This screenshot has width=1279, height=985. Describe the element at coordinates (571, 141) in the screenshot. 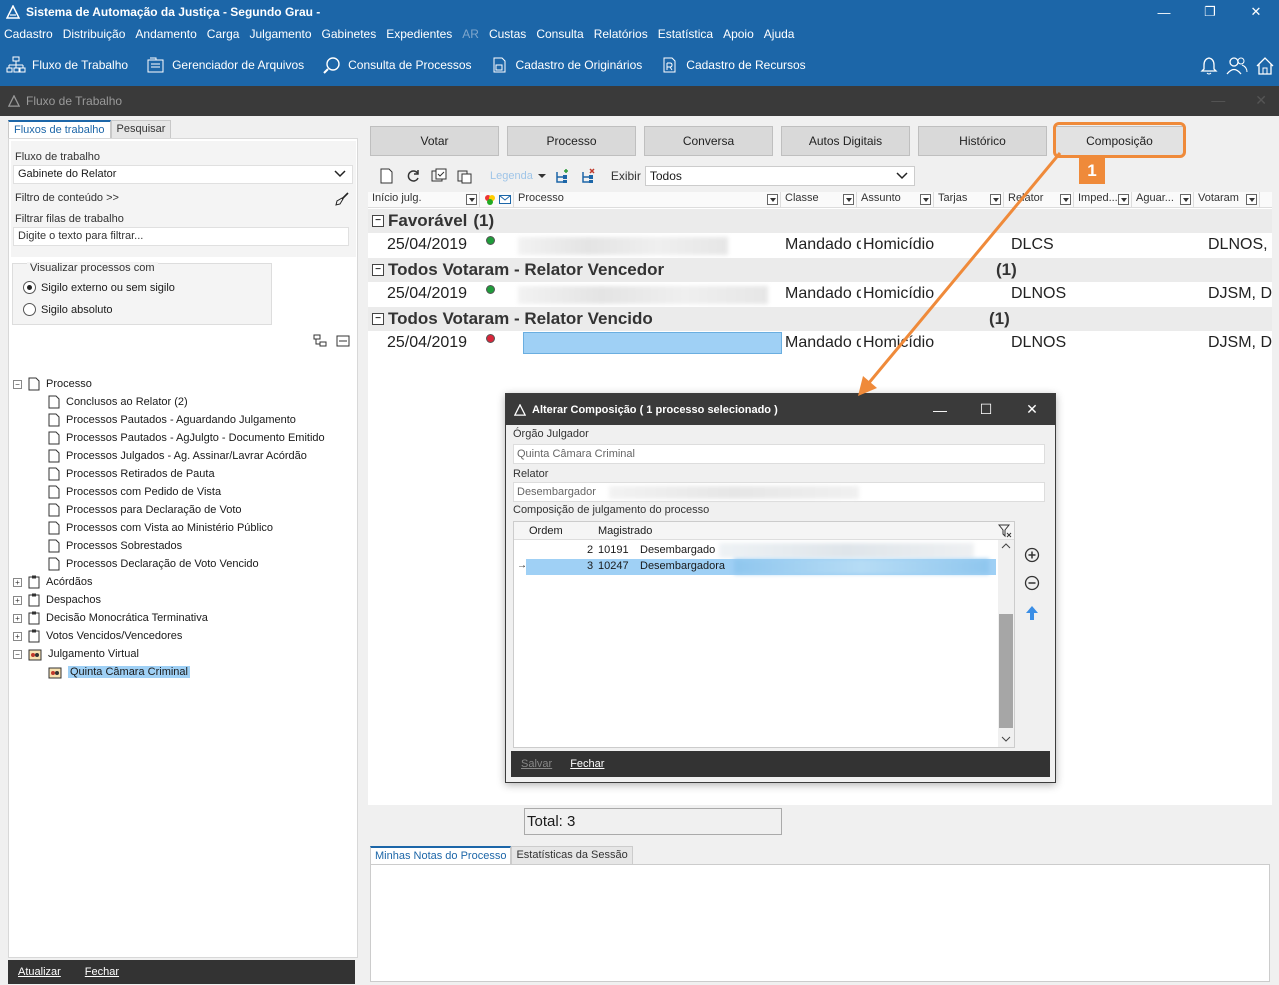

I see `processo-button: Processo` at that location.